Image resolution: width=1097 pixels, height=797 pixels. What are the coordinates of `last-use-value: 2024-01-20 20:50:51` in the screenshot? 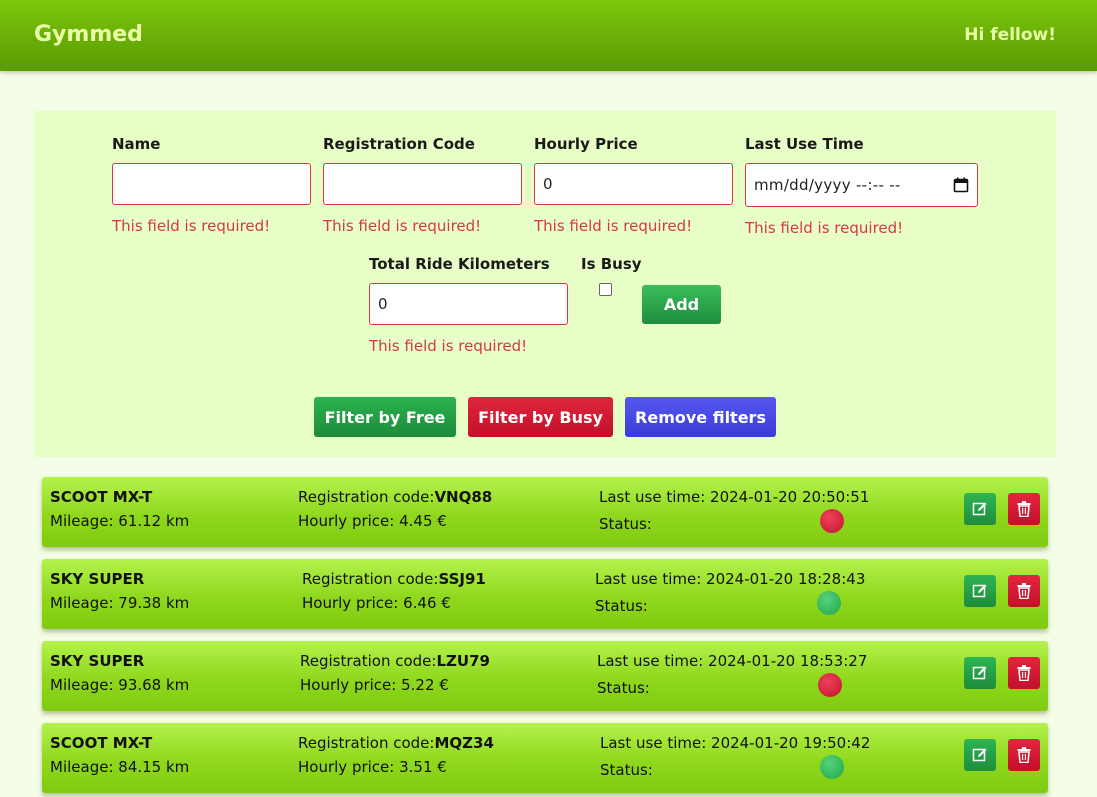 It's located at (790, 497).